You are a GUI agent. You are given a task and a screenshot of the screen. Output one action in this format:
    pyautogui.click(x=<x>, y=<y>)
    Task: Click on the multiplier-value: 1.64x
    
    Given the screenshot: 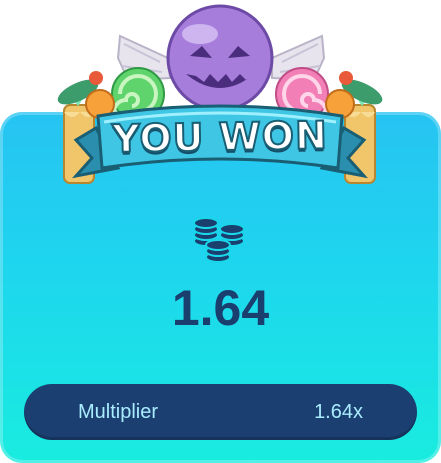 What is the action you would take?
    pyautogui.click(x=338, y=412)
    